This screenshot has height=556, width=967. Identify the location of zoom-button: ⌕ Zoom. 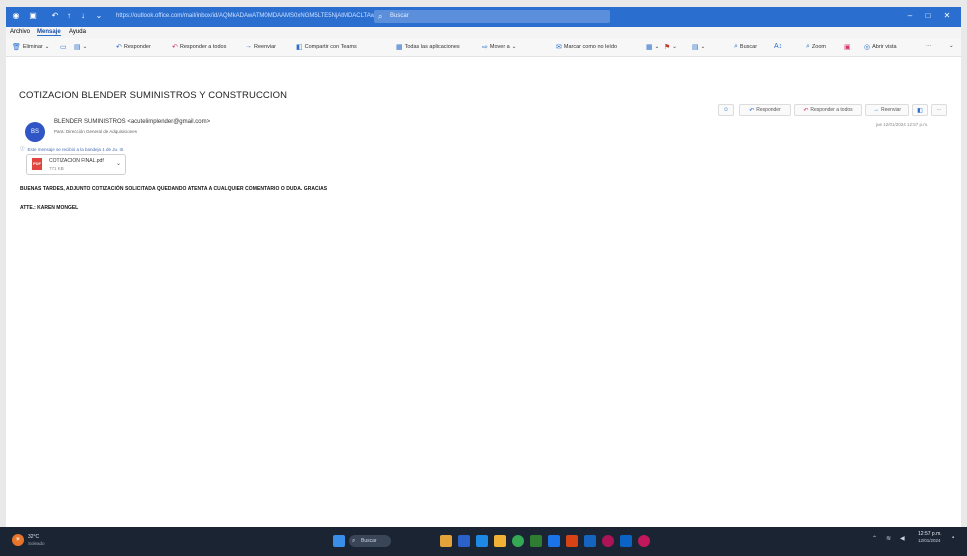
(816, 47).